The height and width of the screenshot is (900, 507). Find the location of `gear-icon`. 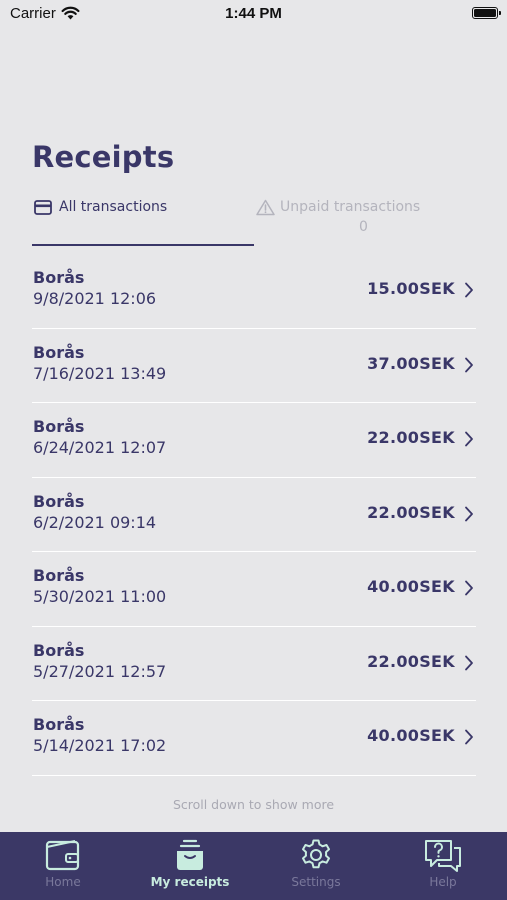

gear-icon is located at coordinates (316, 856).